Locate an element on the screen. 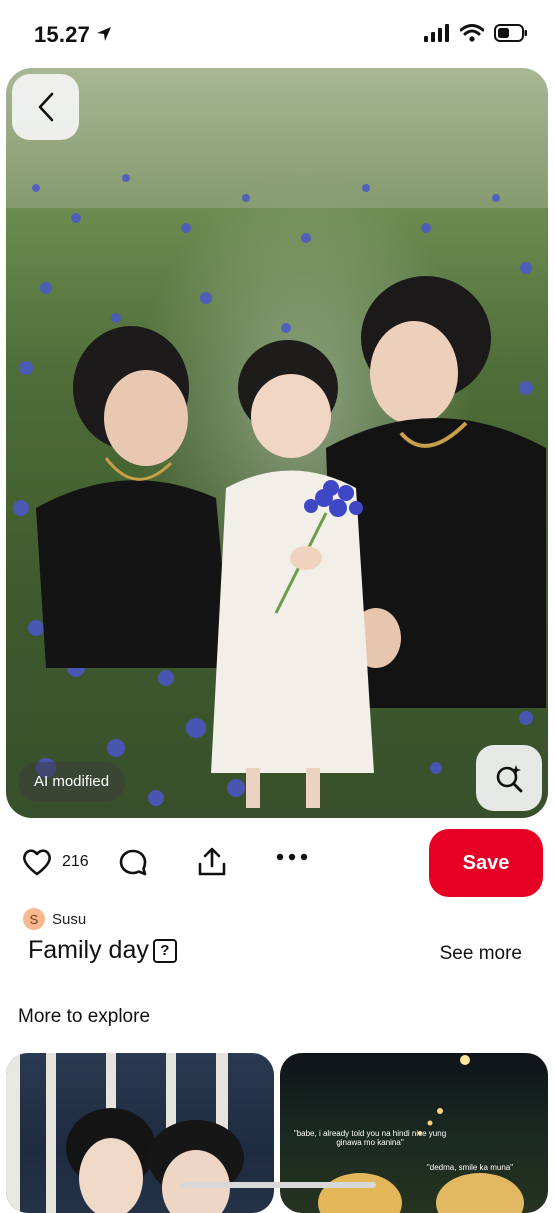 Image resolution: width=554 pixels, height=1213 pixels. pin-author: S Susu is located at coordinates (54, 919).